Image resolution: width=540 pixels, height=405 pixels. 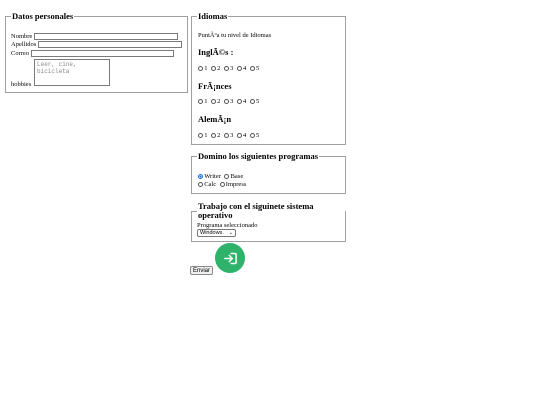 I want to click on language-heading-ingles: InglÃ©s :, so click(x=216, y=52).